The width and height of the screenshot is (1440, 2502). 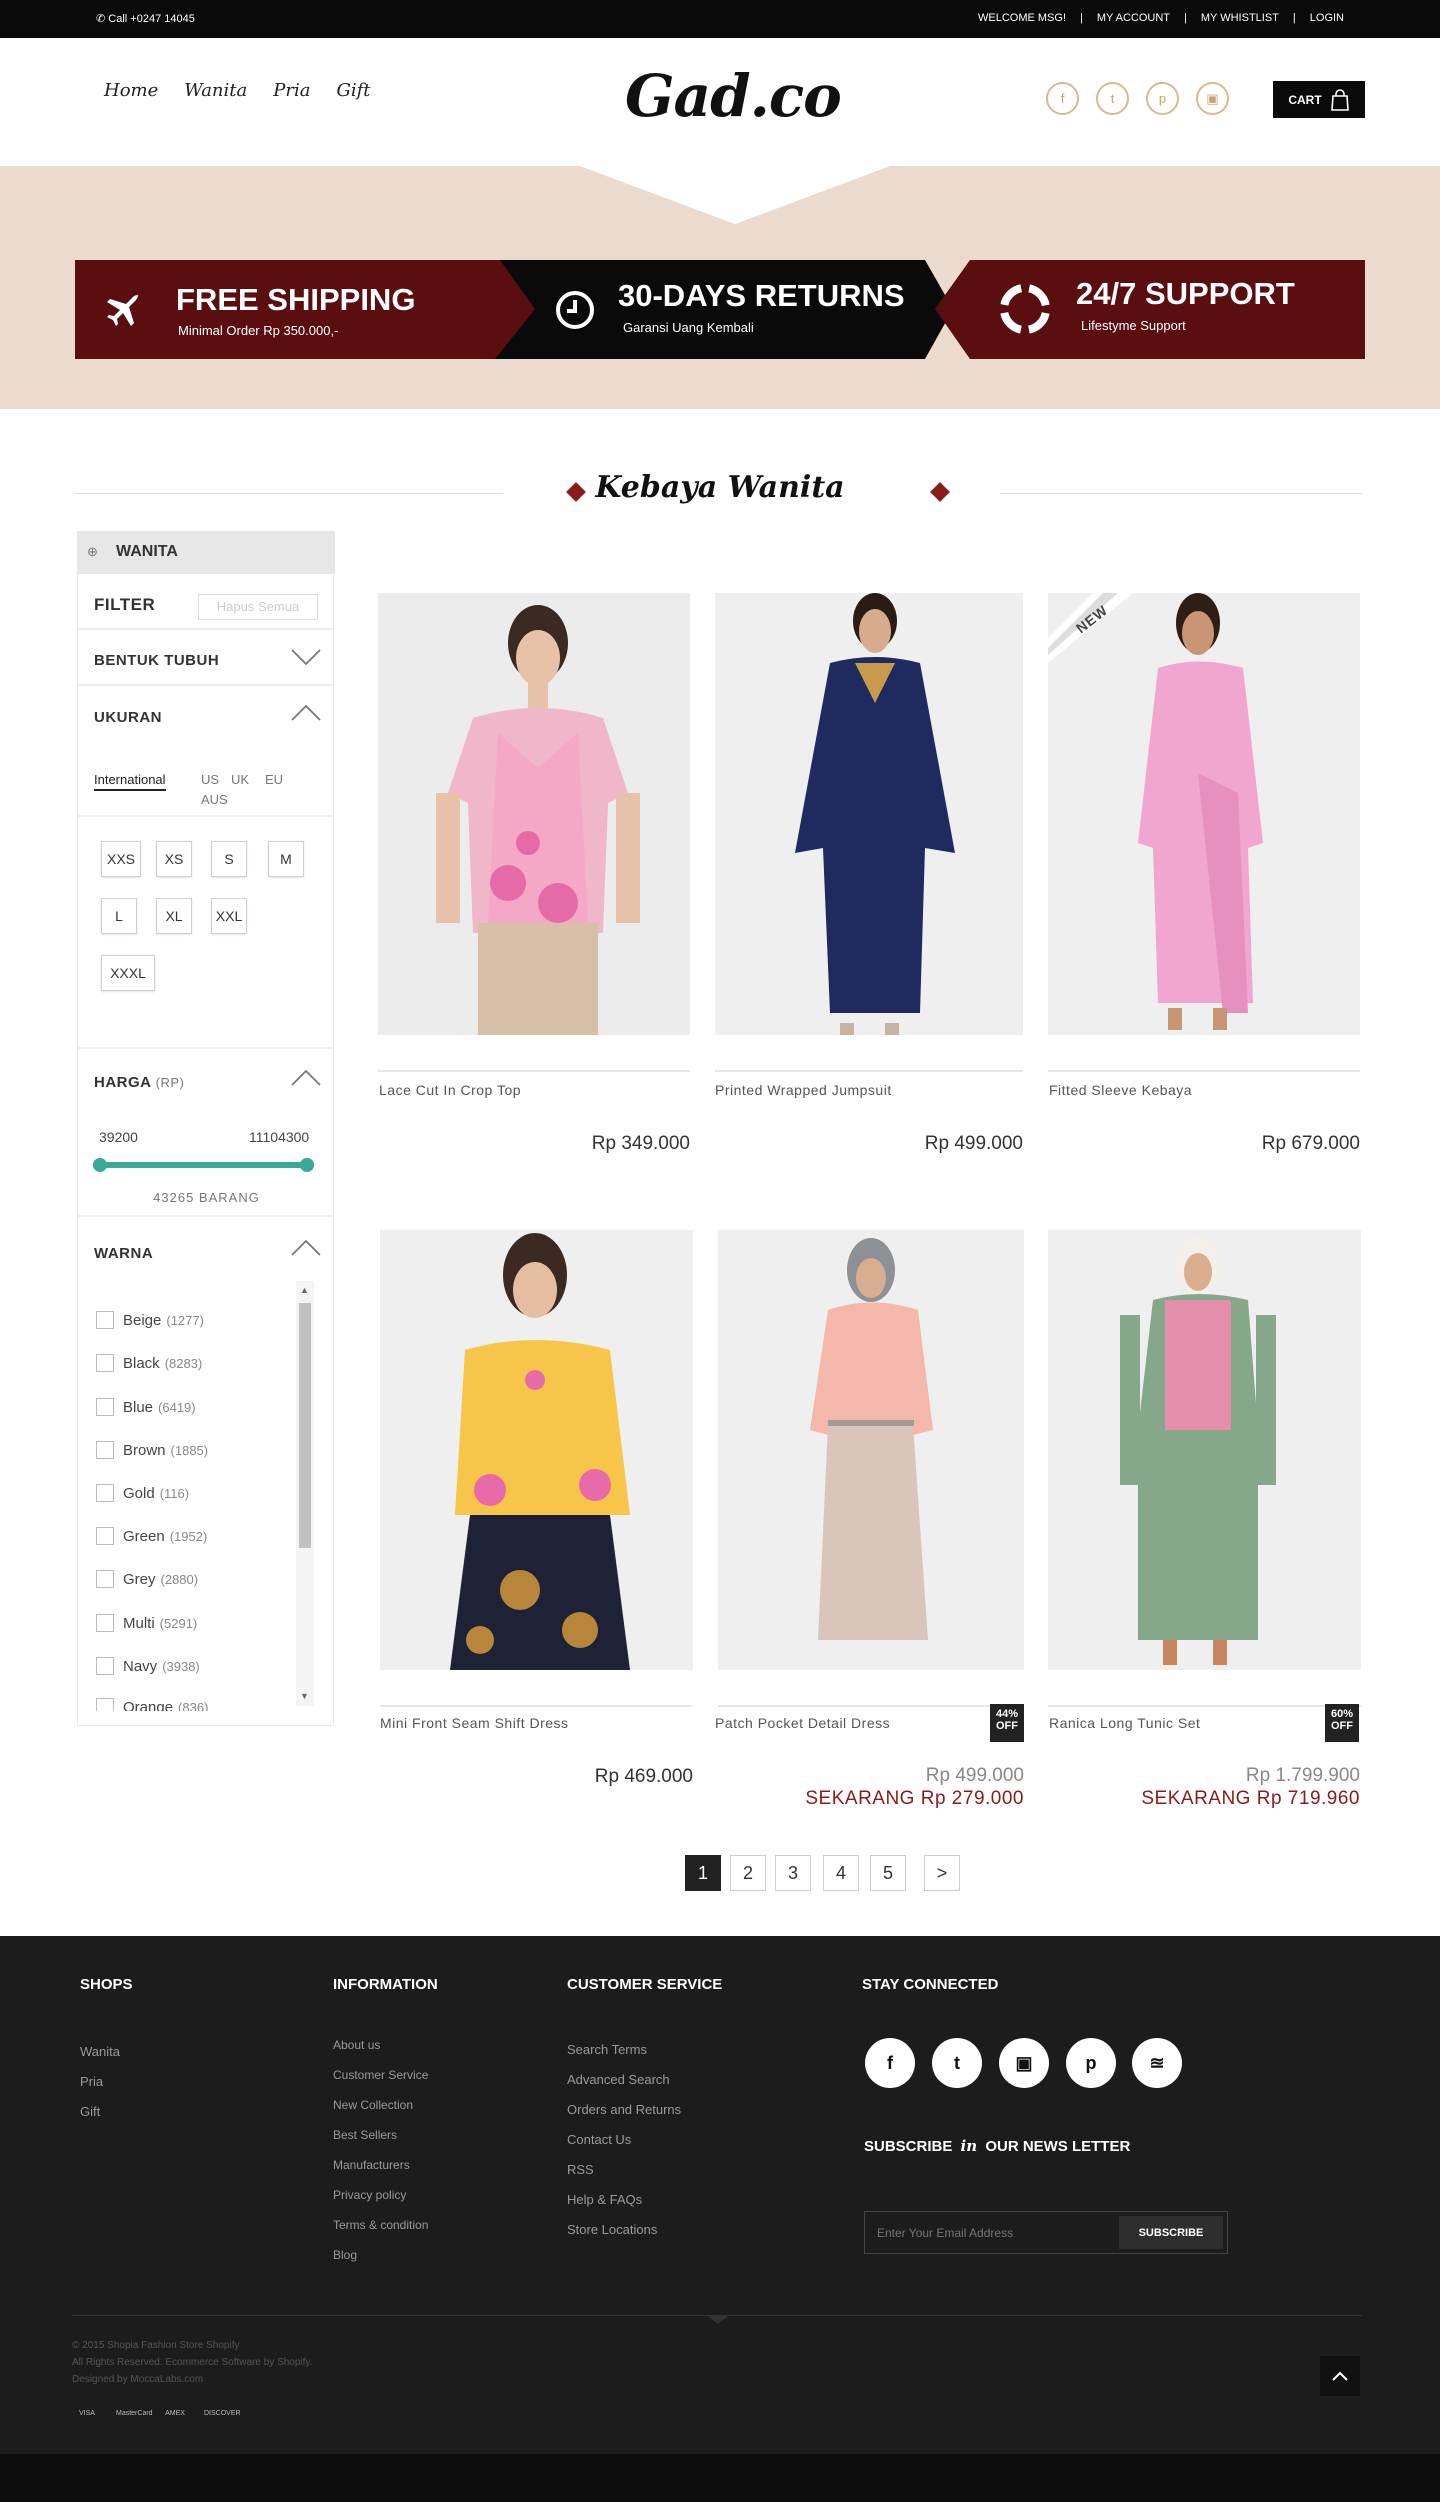 What do you see at coordinates (1133, 18) in the screenshot?
I see `my-account-link: MY ACCOUNT` at bounding box center [1133, 18].